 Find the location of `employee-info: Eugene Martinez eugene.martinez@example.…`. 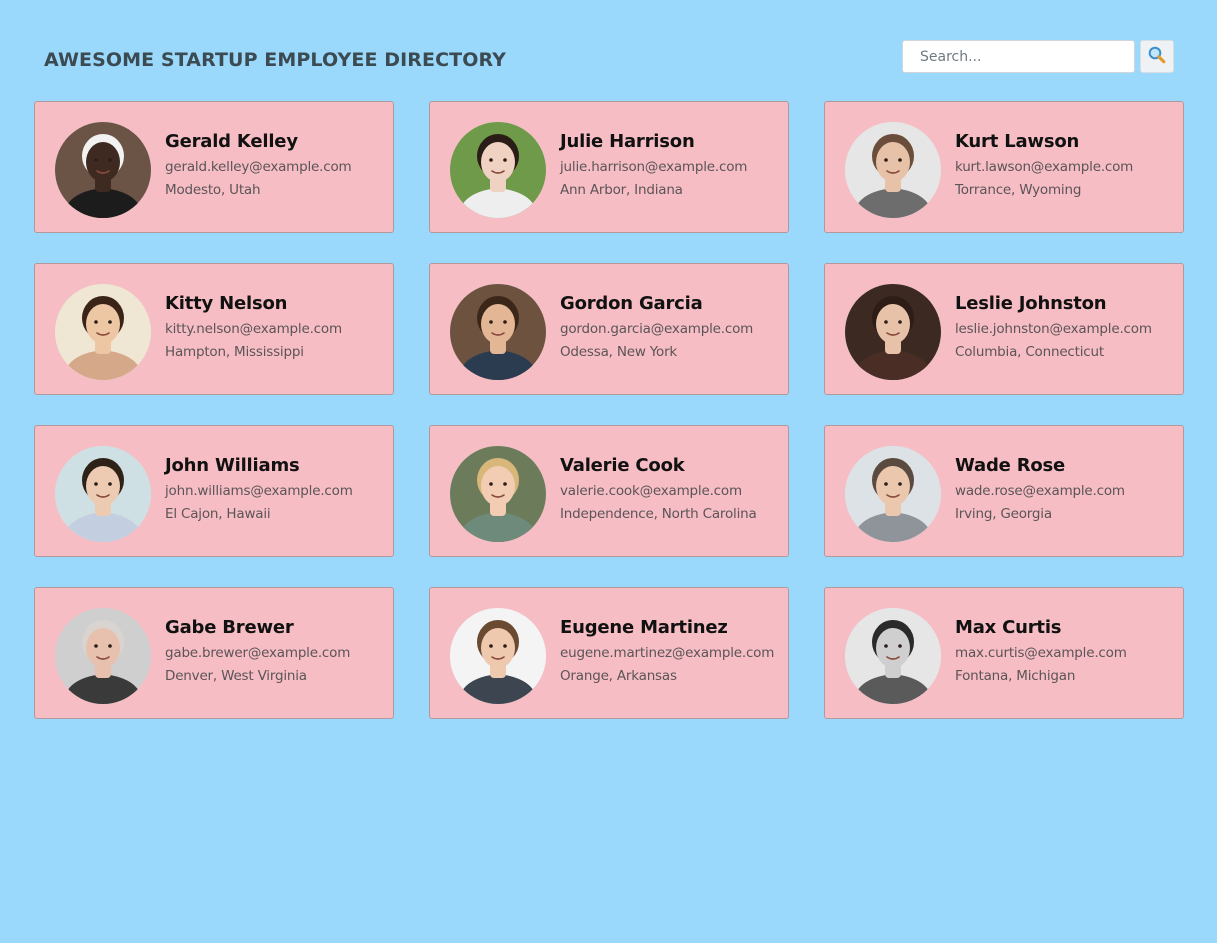

employee-info: Eugene Martinez eugene.martinez@example.… is located at coordinates (670, 651).